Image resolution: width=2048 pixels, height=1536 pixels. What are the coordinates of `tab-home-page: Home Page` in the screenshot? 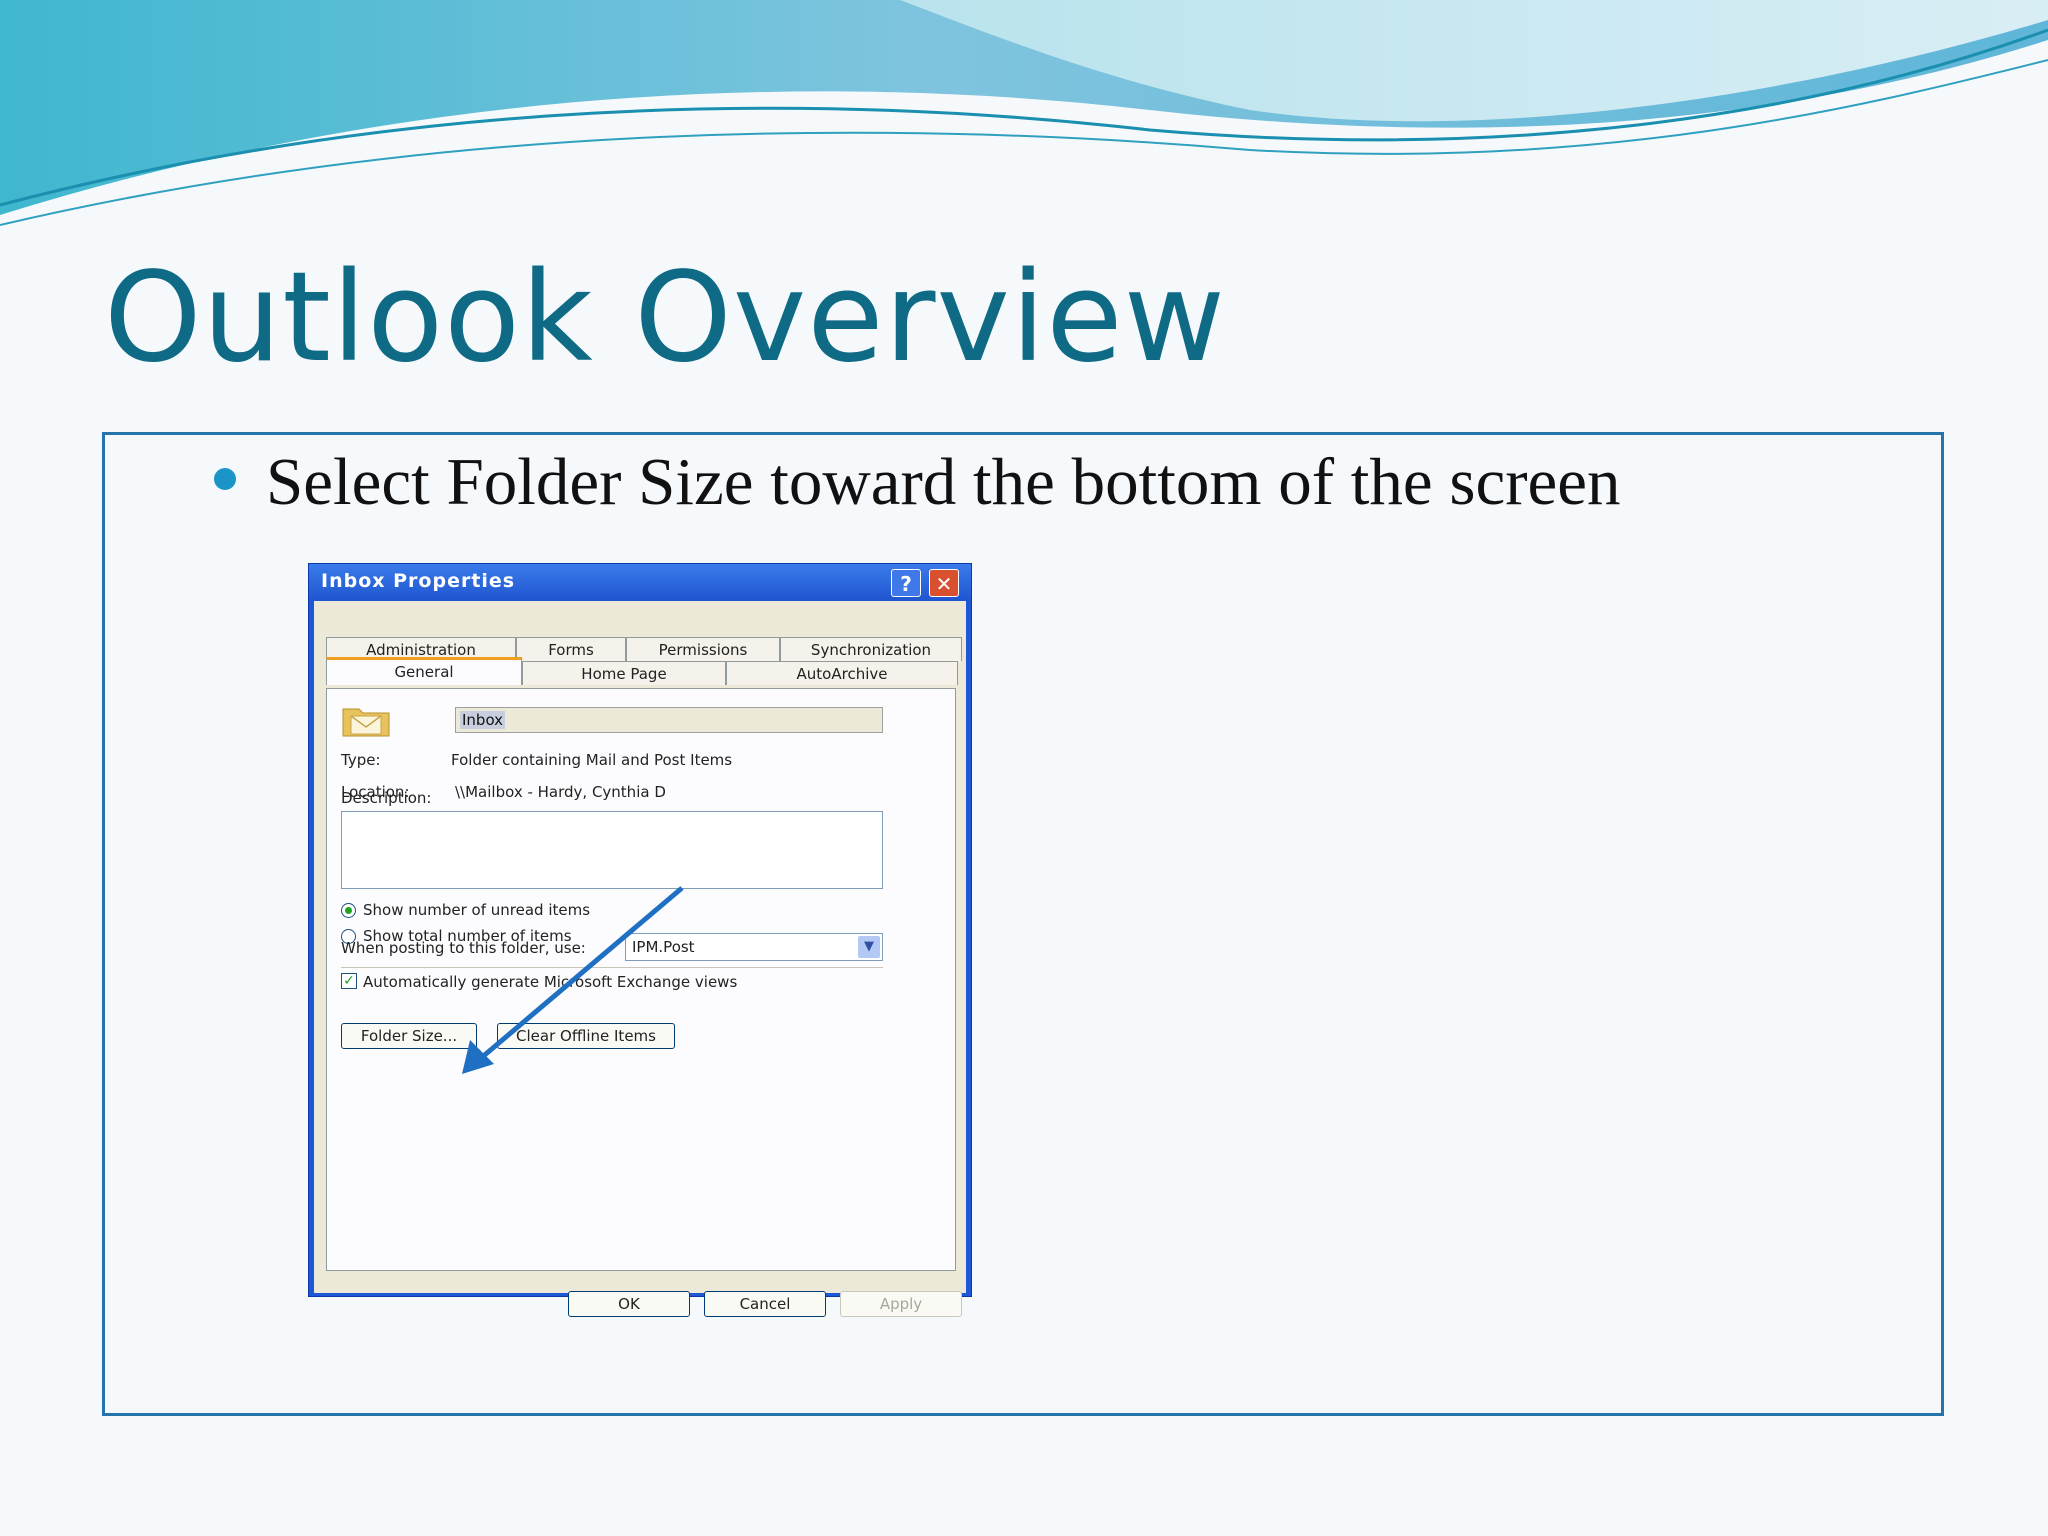 It's located at (624, 673).